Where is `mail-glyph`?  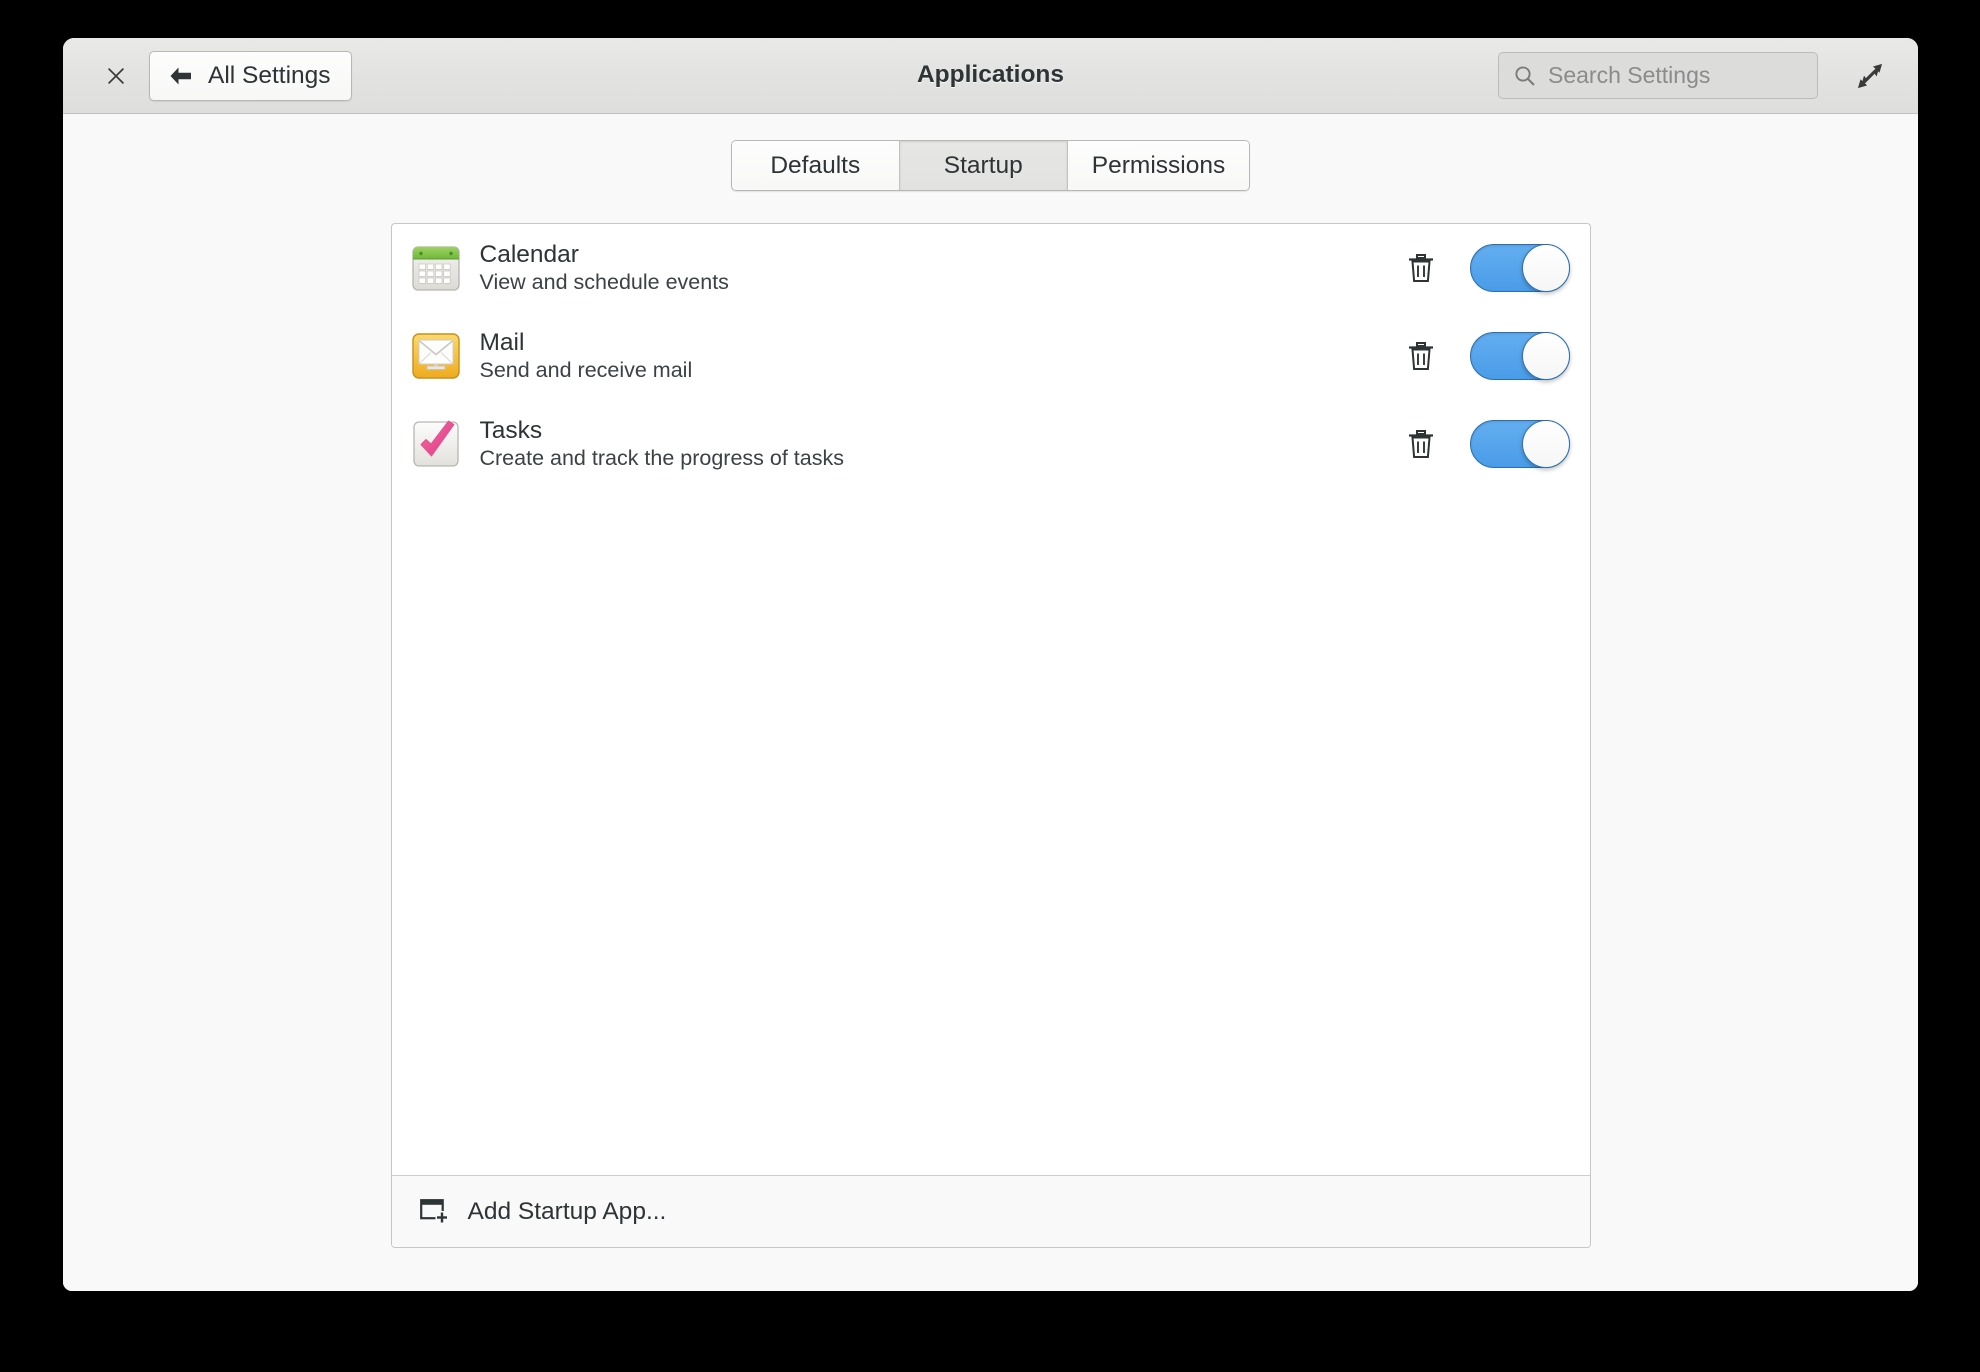
mail-glyph is located at coordinates (435, 356).